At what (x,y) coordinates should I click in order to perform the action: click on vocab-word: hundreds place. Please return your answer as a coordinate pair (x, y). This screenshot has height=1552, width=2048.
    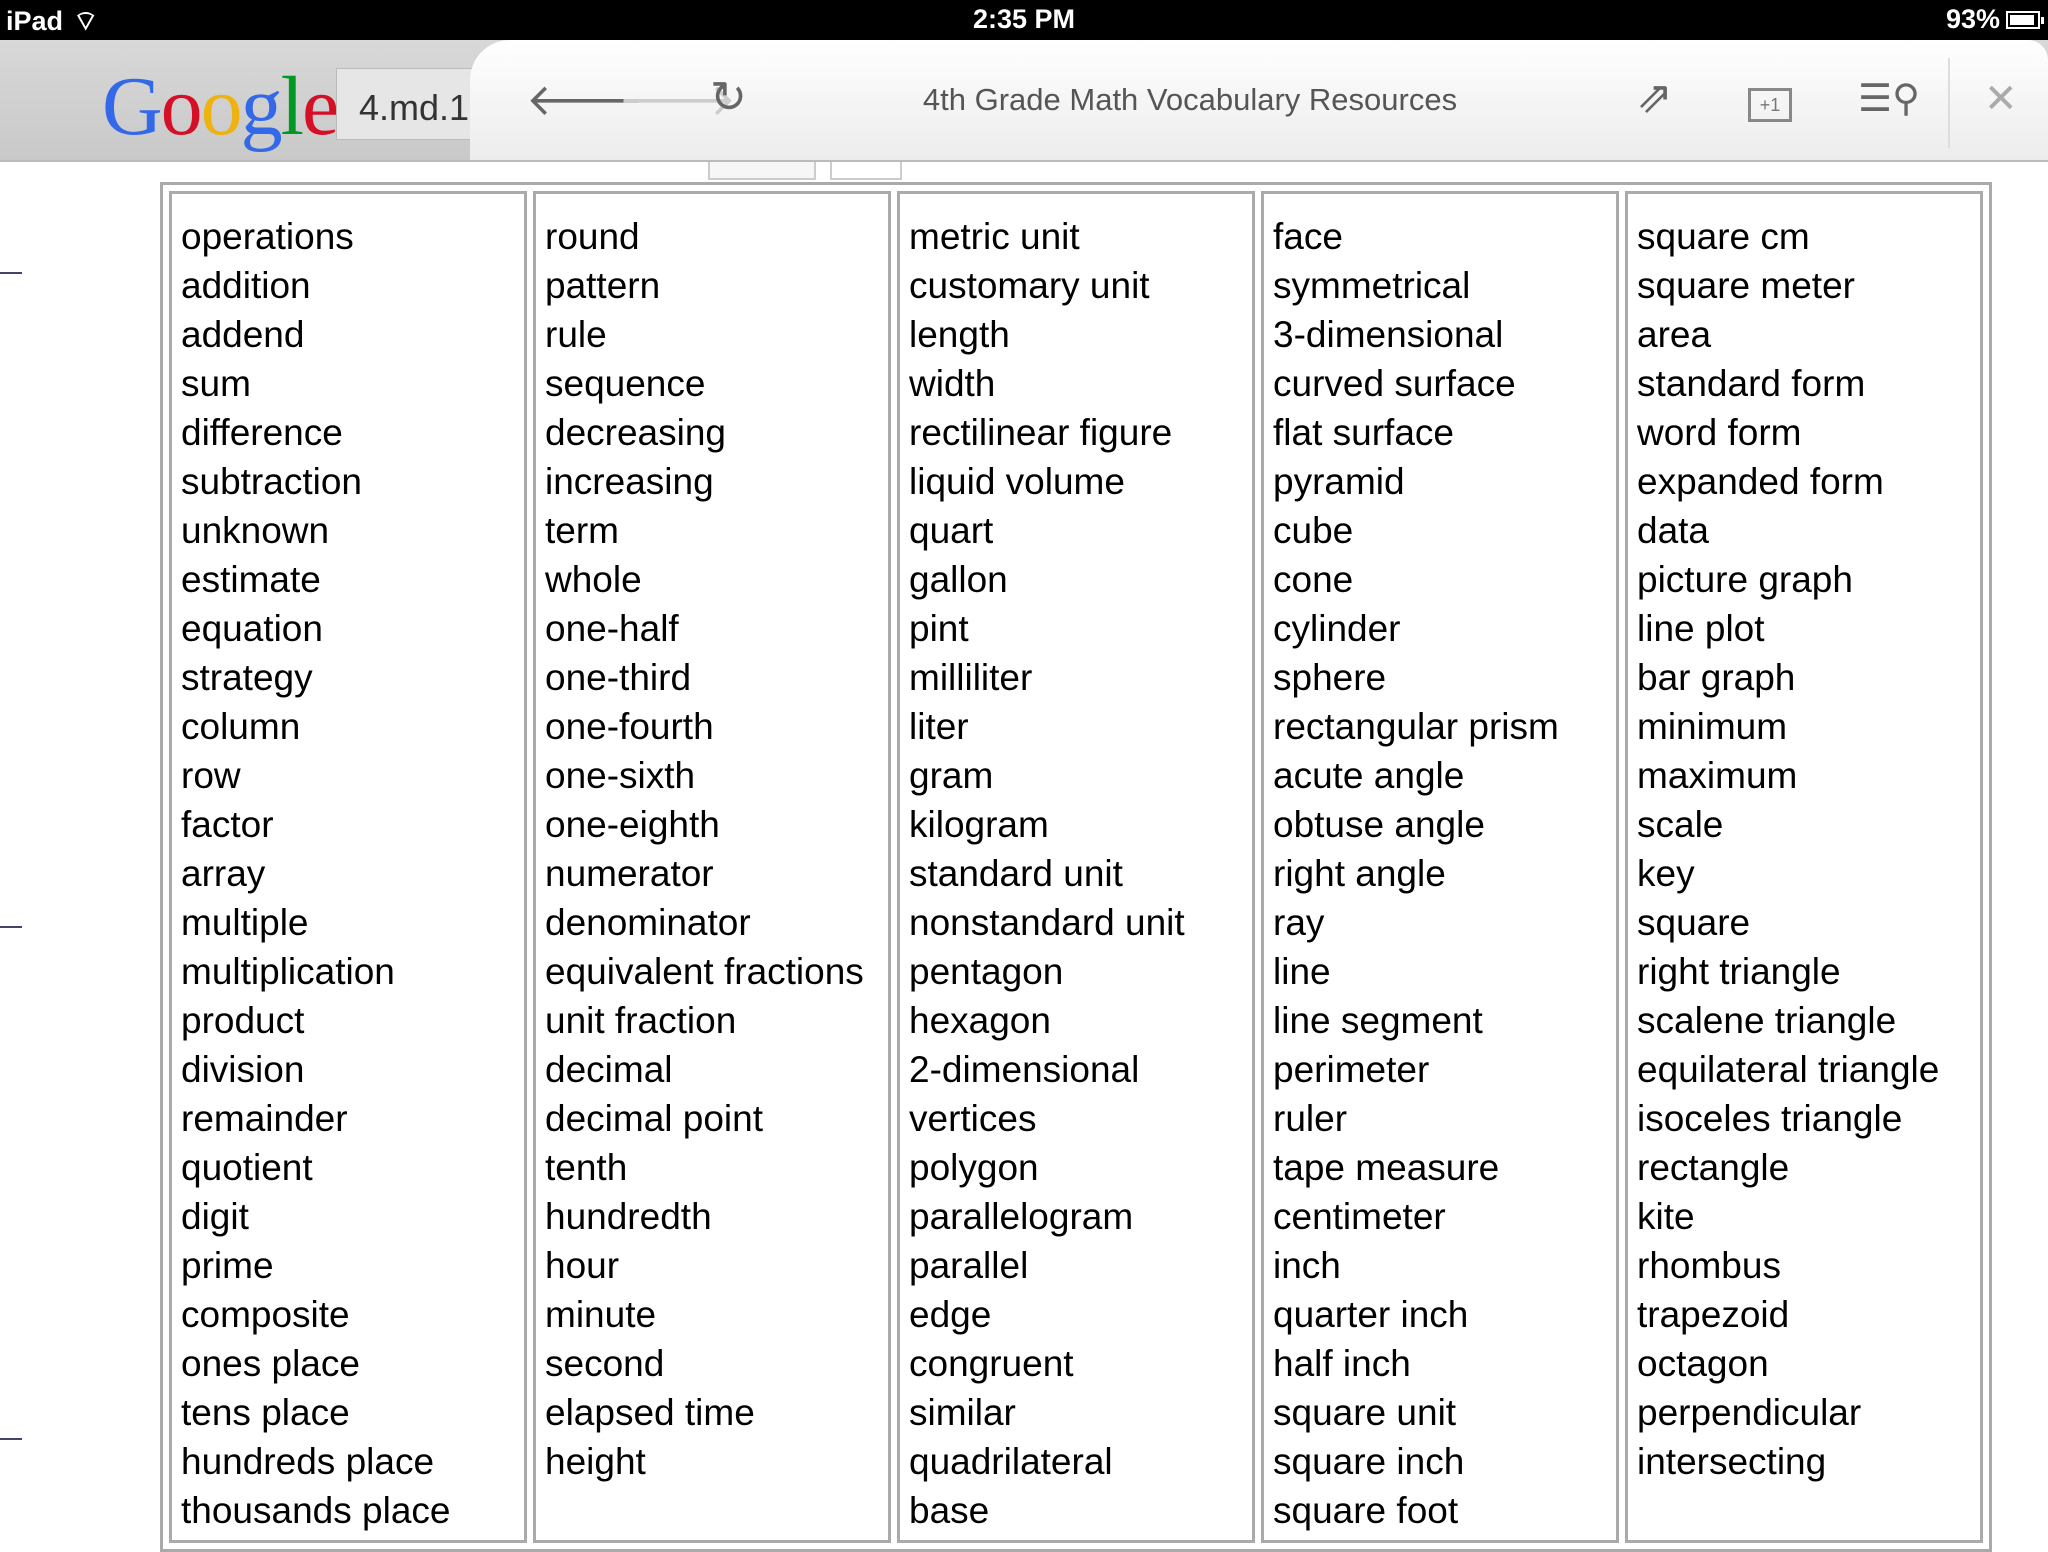
    Looking at the image, I should click on (308, 1461).